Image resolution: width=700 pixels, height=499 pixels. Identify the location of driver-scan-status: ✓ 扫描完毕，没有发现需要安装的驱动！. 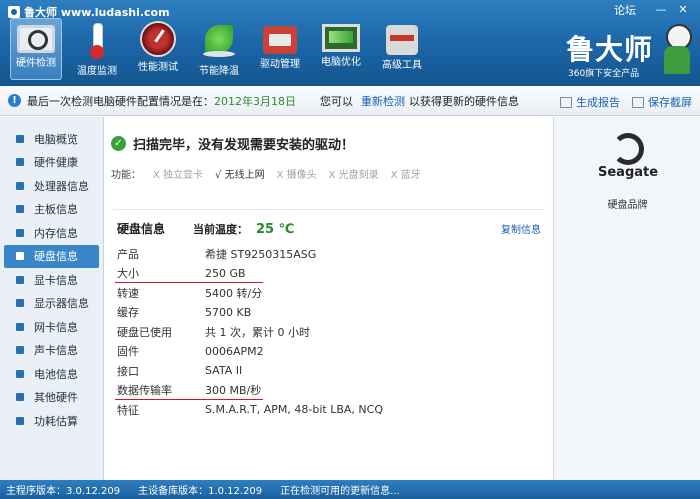
(232, 143).